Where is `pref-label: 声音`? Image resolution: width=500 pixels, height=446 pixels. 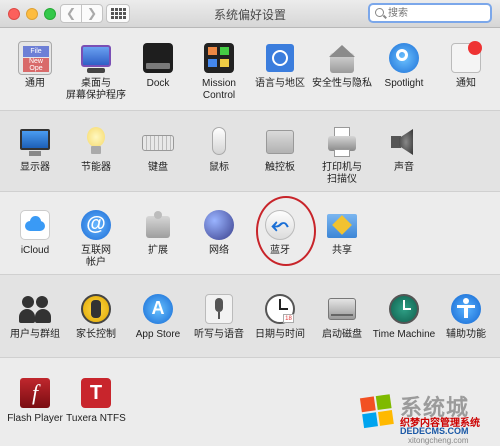
pref-label: 声音 is located at coordinates (404, 167).